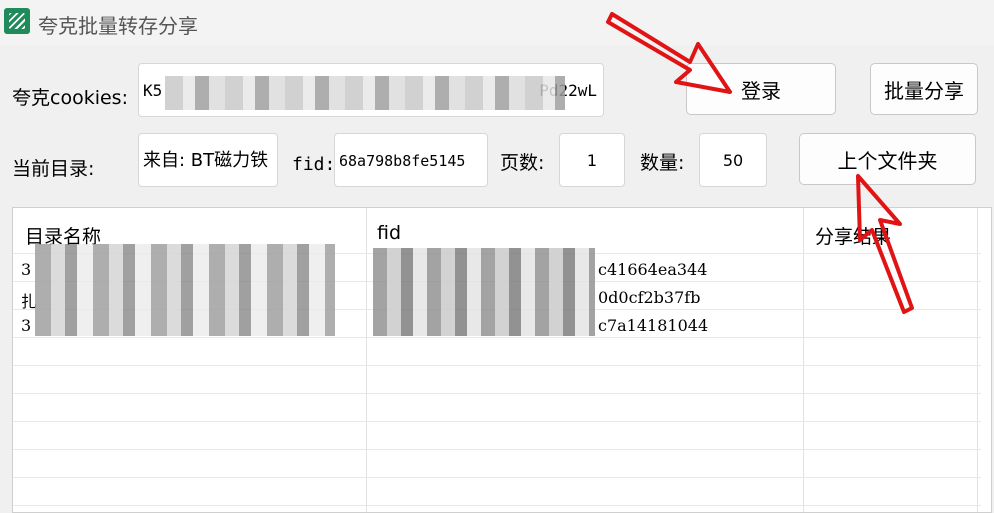 The height and width of the screenshot is (513, 994). I want to click on row-fid: 0d0cf2b37fb, so click(649, 297).